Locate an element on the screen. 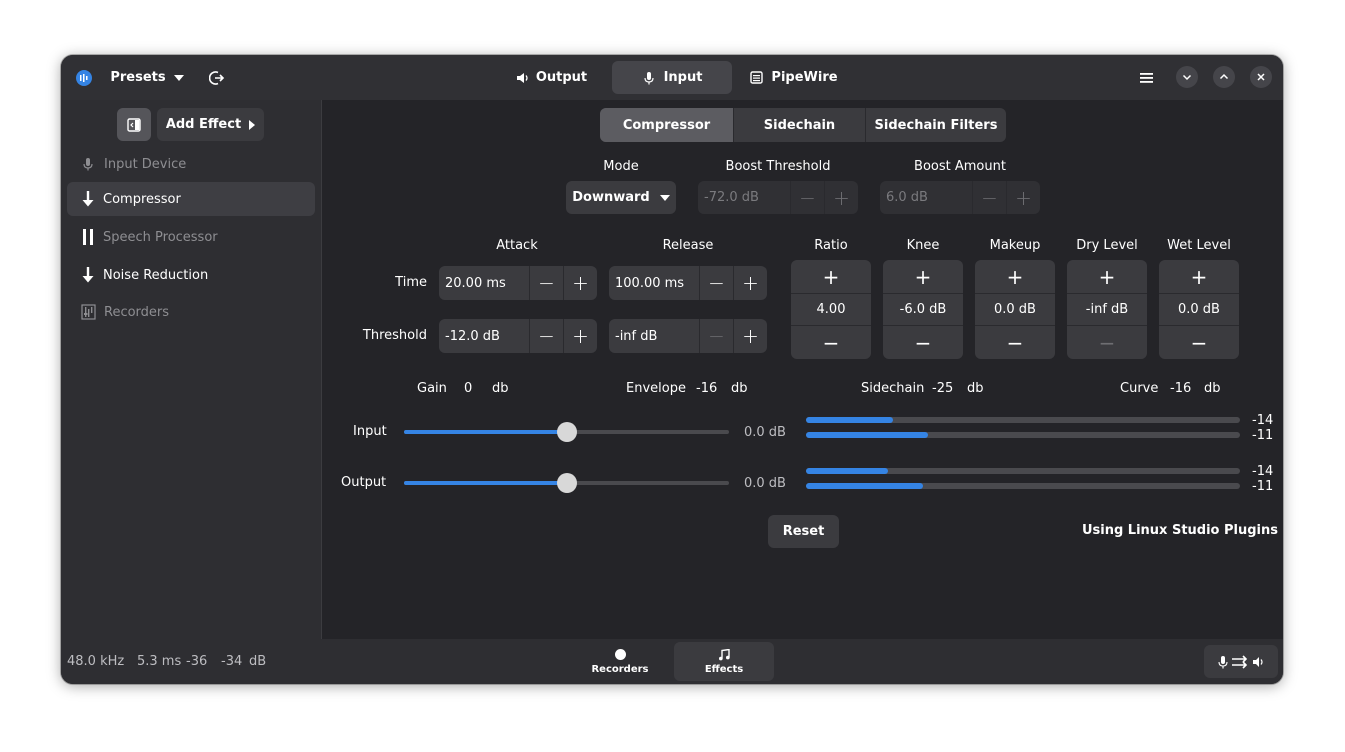  output-level-right-value: -11 is located at coordinates (1263, 486).